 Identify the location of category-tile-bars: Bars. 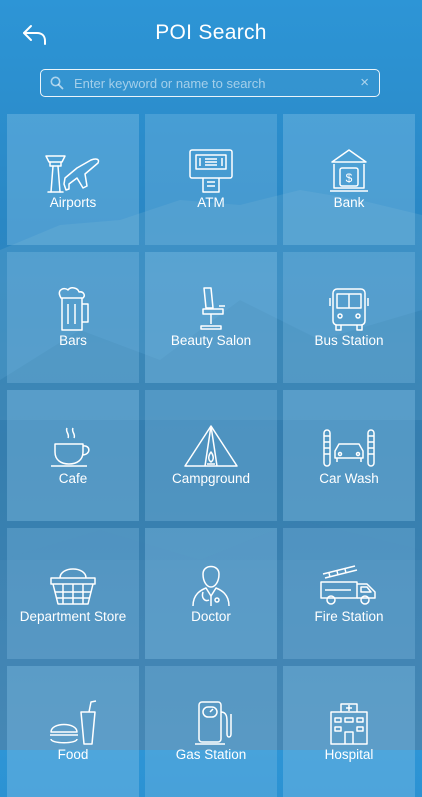
(73, 317).